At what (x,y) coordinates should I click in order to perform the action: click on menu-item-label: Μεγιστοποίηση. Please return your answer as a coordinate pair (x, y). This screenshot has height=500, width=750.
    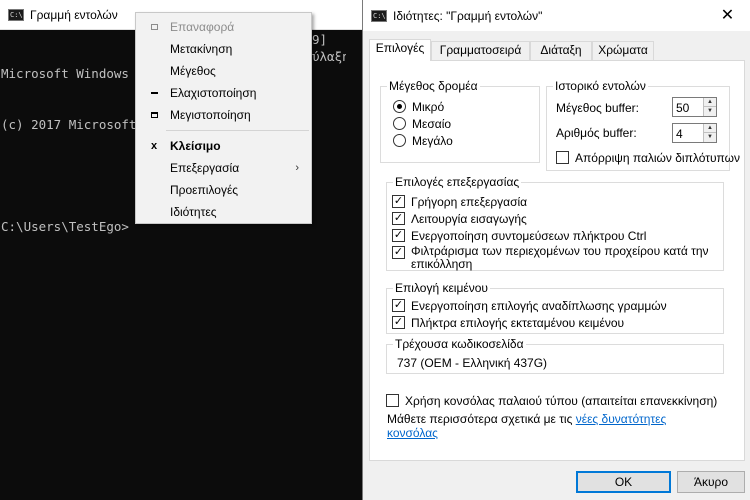
    Looking at the image, I should click on (210, 115).